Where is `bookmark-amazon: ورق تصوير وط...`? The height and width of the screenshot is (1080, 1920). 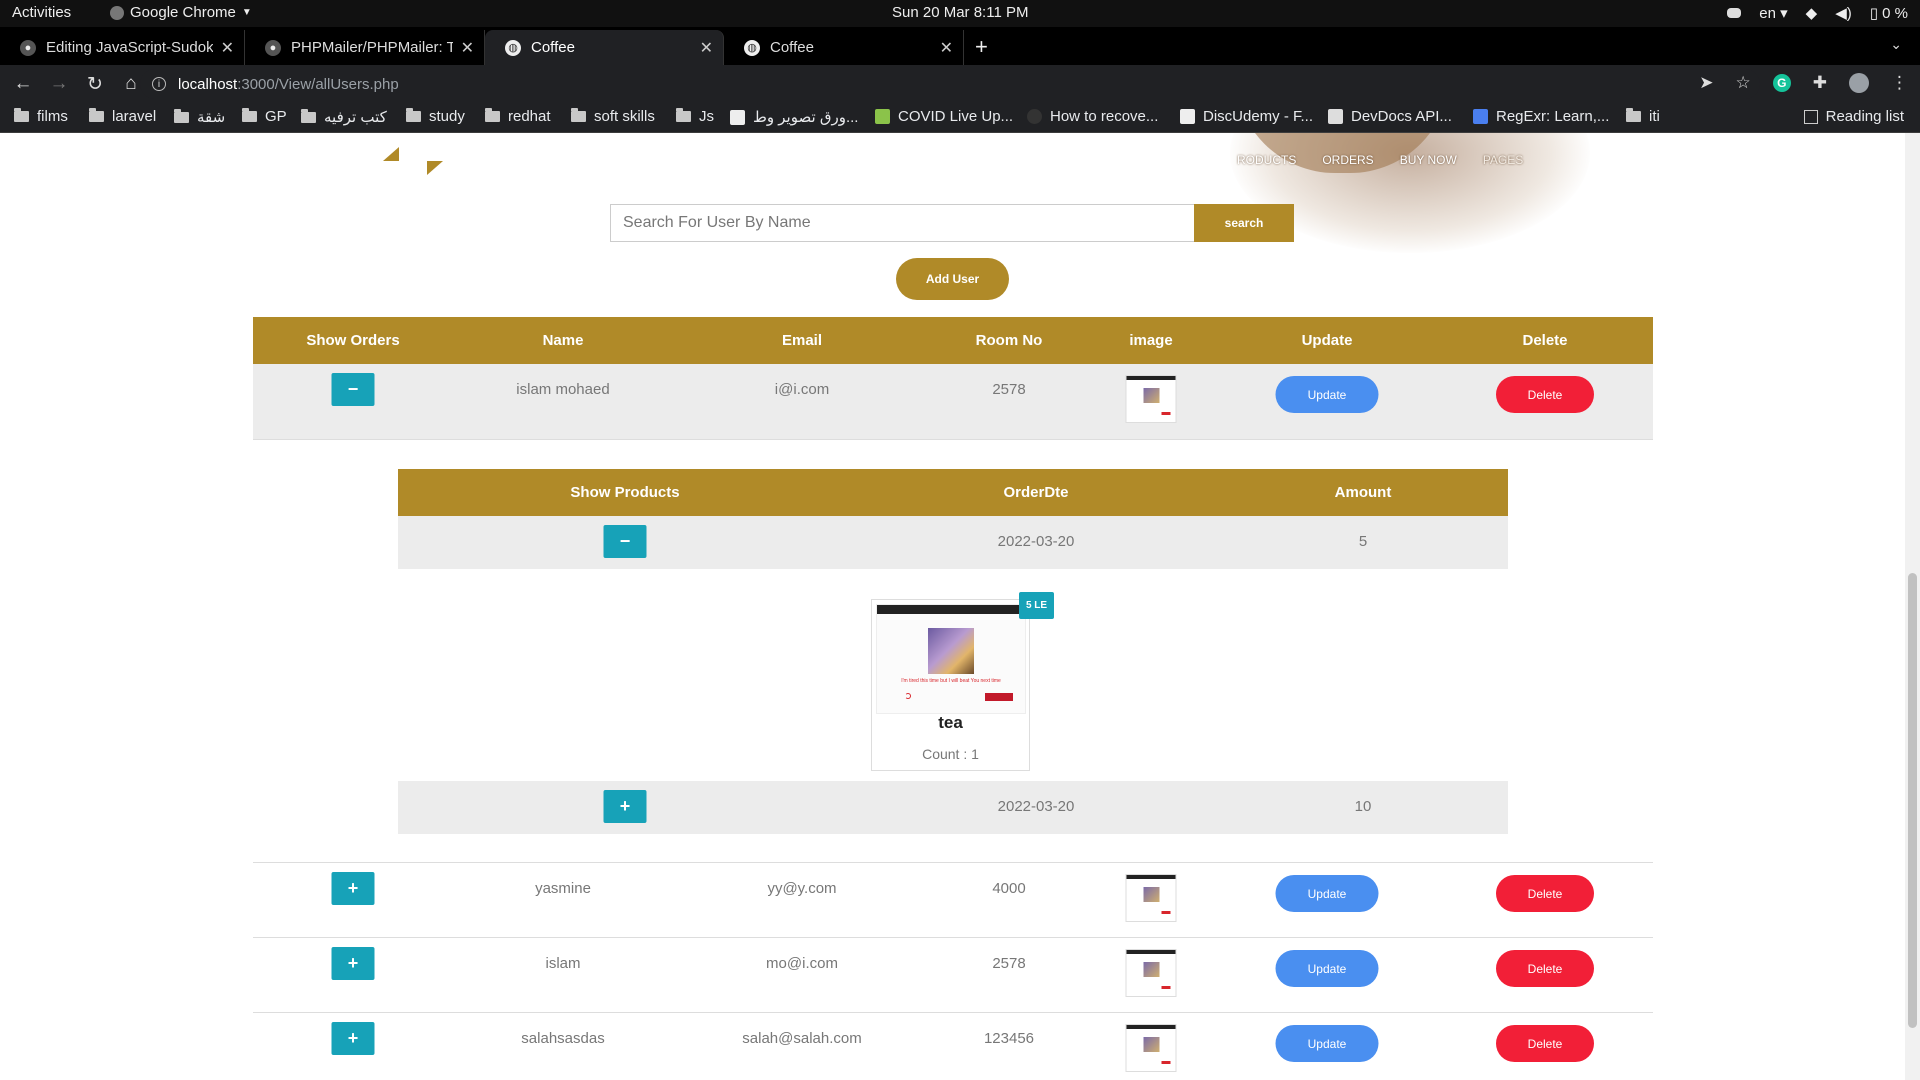
bookmark-amazon: ورق تصوير وط... is located at coordinates (794, 117).